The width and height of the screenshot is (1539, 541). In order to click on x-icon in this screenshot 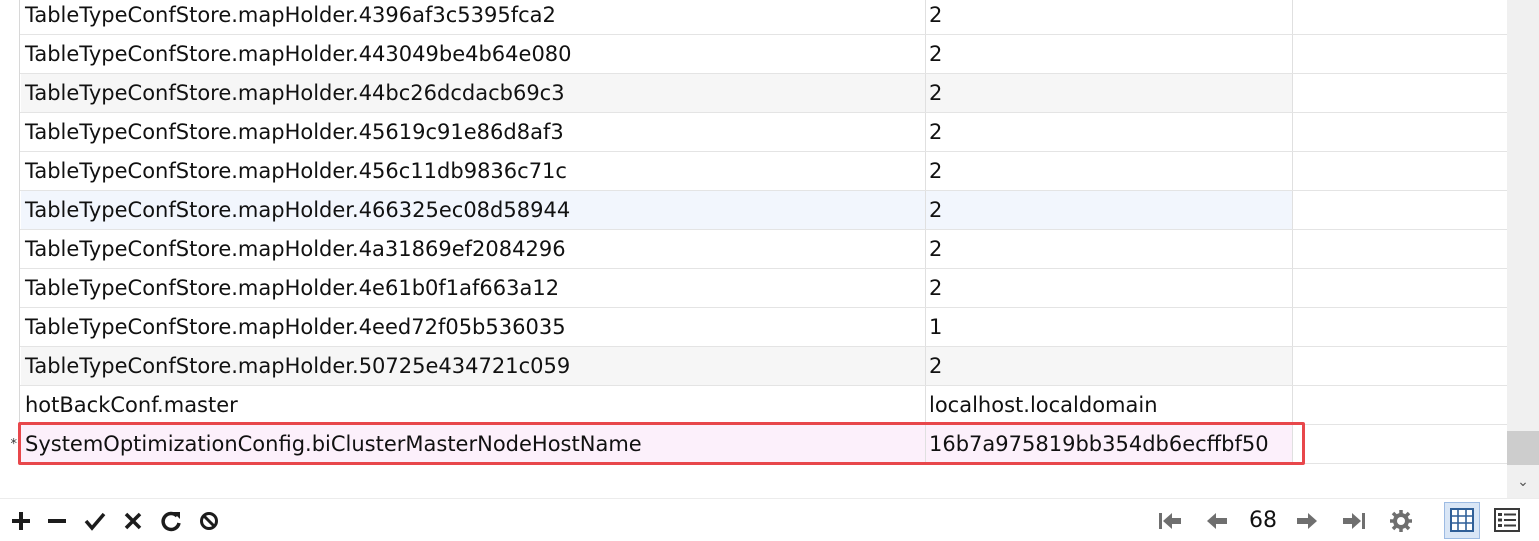, I will do `click(133, 520)`.